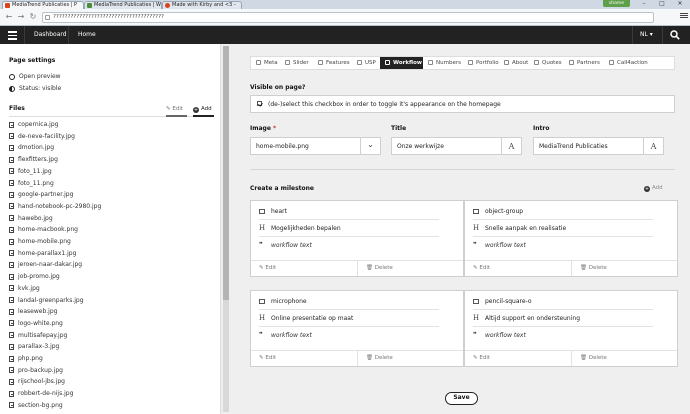  I want to click on scrollbar-thumb, so click(226, 173).